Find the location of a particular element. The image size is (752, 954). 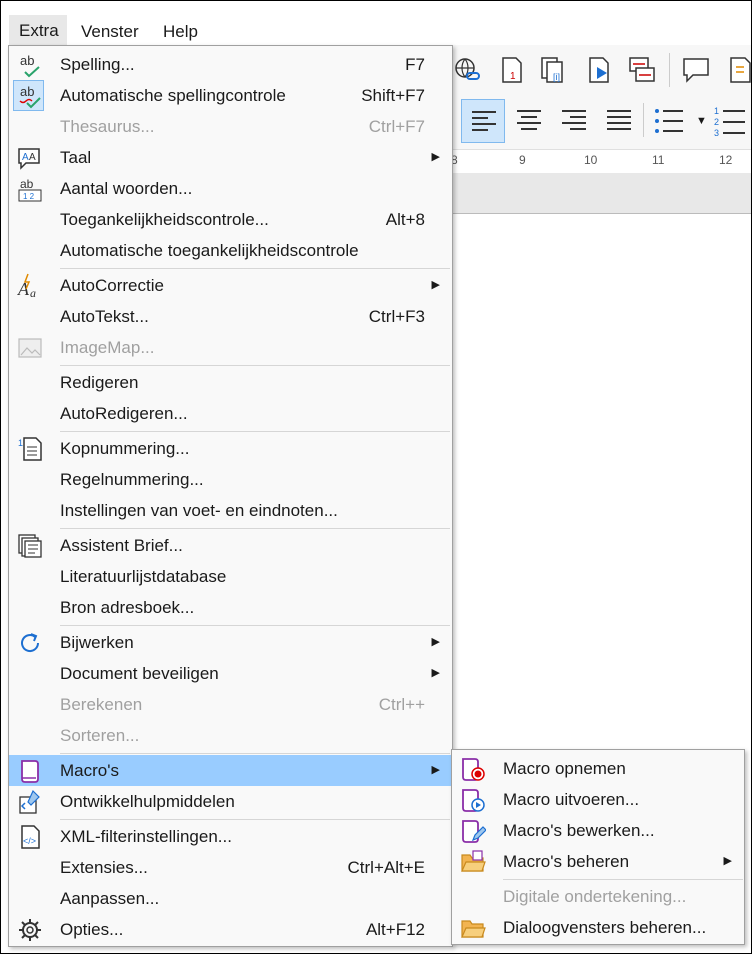

letter-wizard-icon is located at coordinates (30, 546).